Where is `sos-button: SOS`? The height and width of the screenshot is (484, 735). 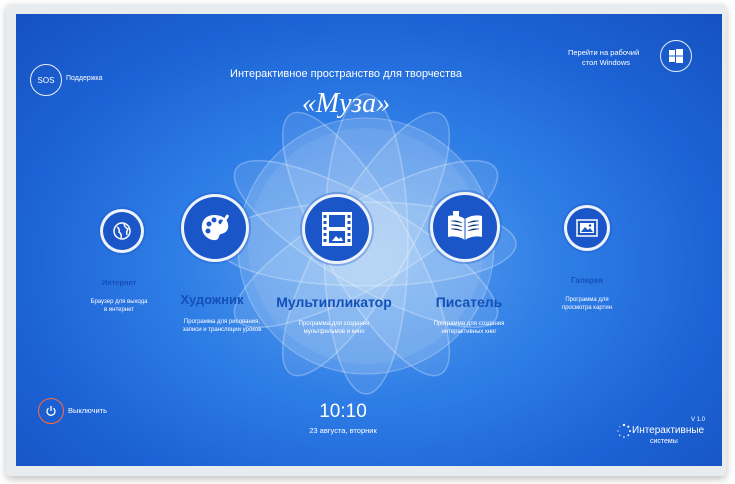
sos-button: SOS is located at coordinates (46, 80).